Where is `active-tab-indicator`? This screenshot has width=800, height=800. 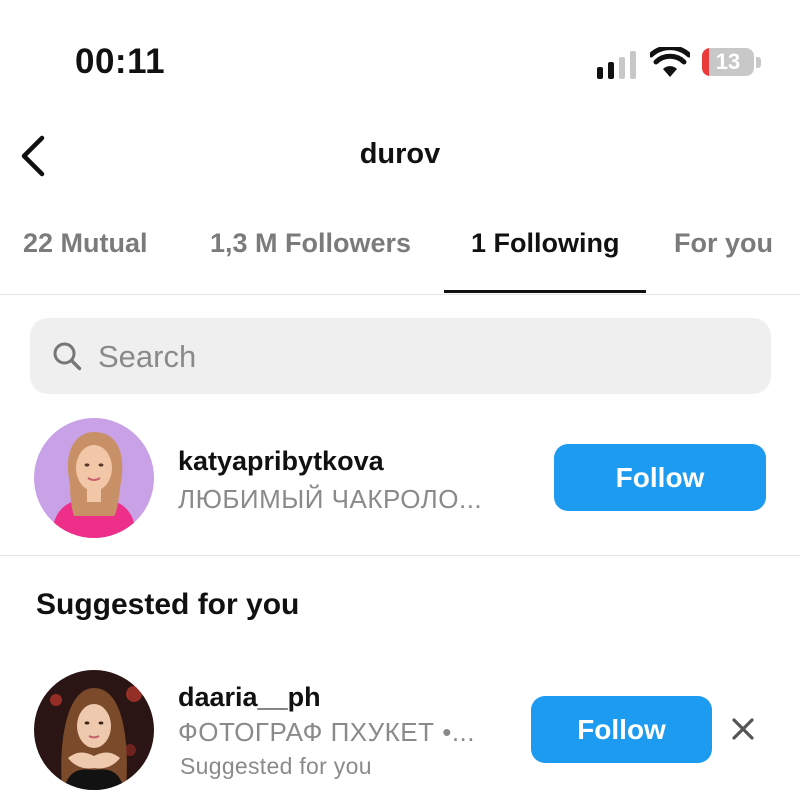 active-tab-indicator is located at coordinates (545, 291).